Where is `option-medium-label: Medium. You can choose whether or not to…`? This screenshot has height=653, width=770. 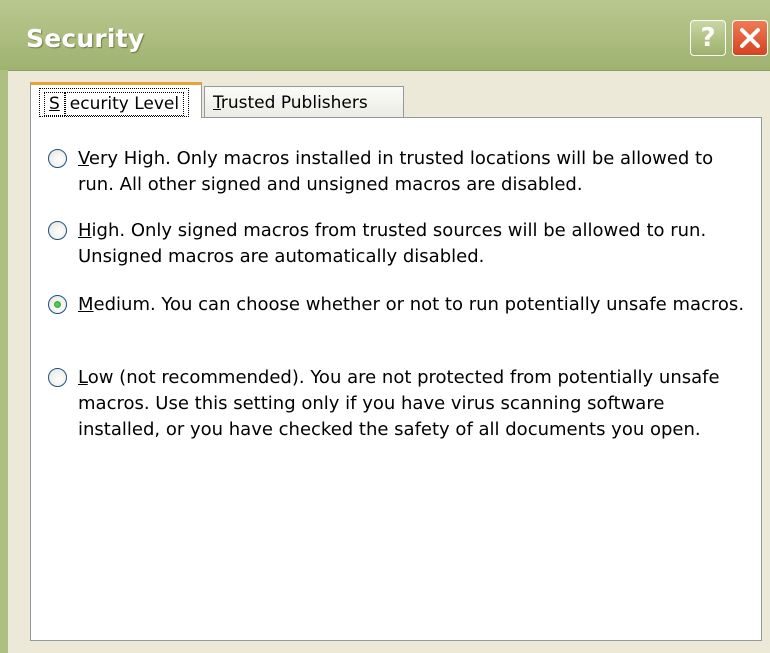 option-medium-label: Medium. You can choose whether or not to… is located at coordinates (411, 304).